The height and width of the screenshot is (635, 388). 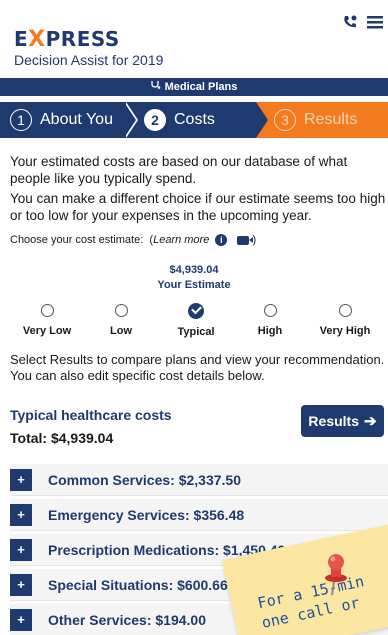 I want to click on cost-estimate-scale: Very Low Low Typical High Very High, so click(x=194, y=322).